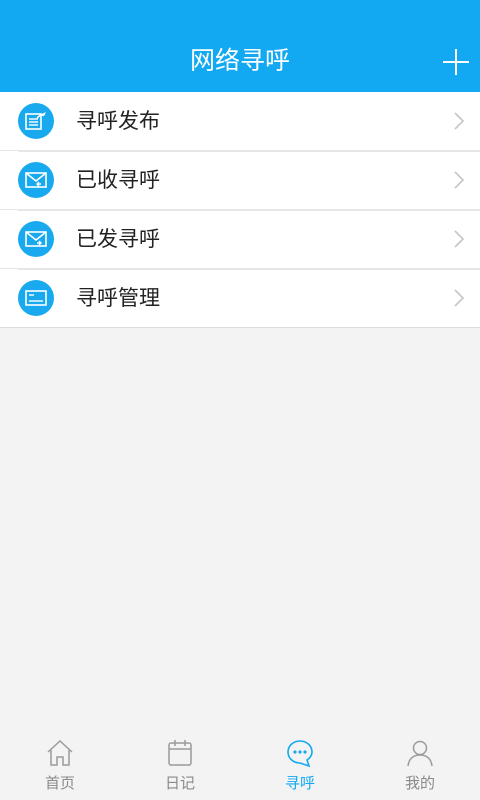  I want to click on mail-inbox-icon, so click(36, 180).